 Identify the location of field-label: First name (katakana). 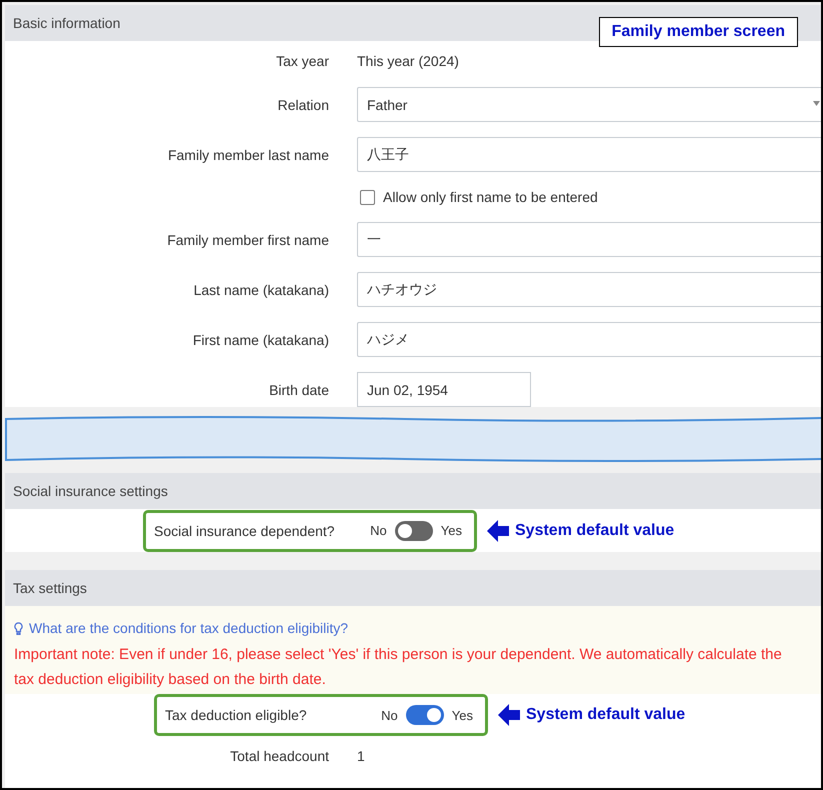
(261, 340).